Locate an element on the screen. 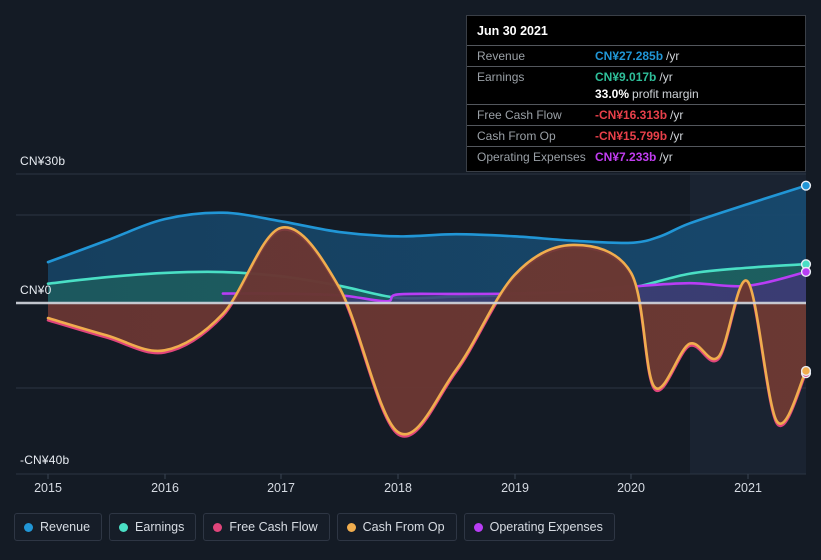 The width and height of the screenshot is (821, 560). tooltip-row-value: CN¥7.233b is located at coordinates (626, 157).